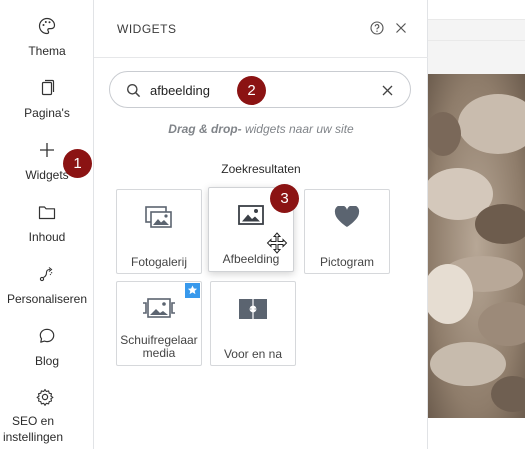 Image resolution: width=525 pixels, height=449 pixels. I want to click on sidebar-item-label: Blog, so click(47, 361).